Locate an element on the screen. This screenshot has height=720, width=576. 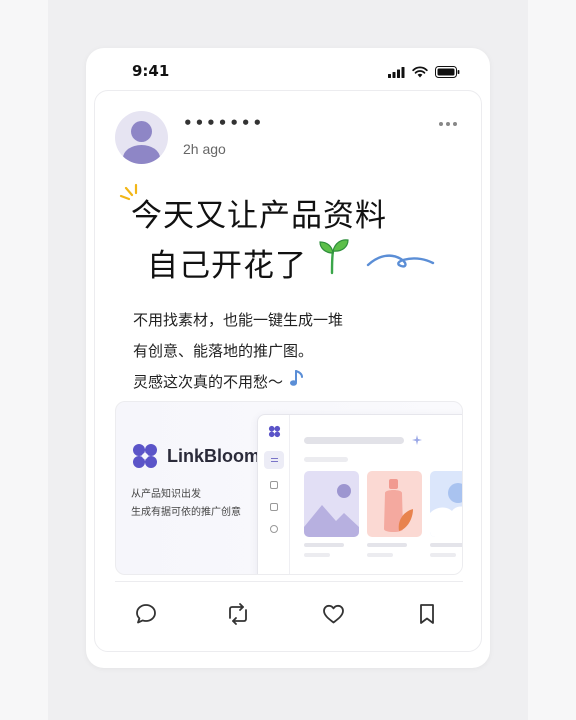
linkbloom-logo-icon is located at coordinates (145, 456).